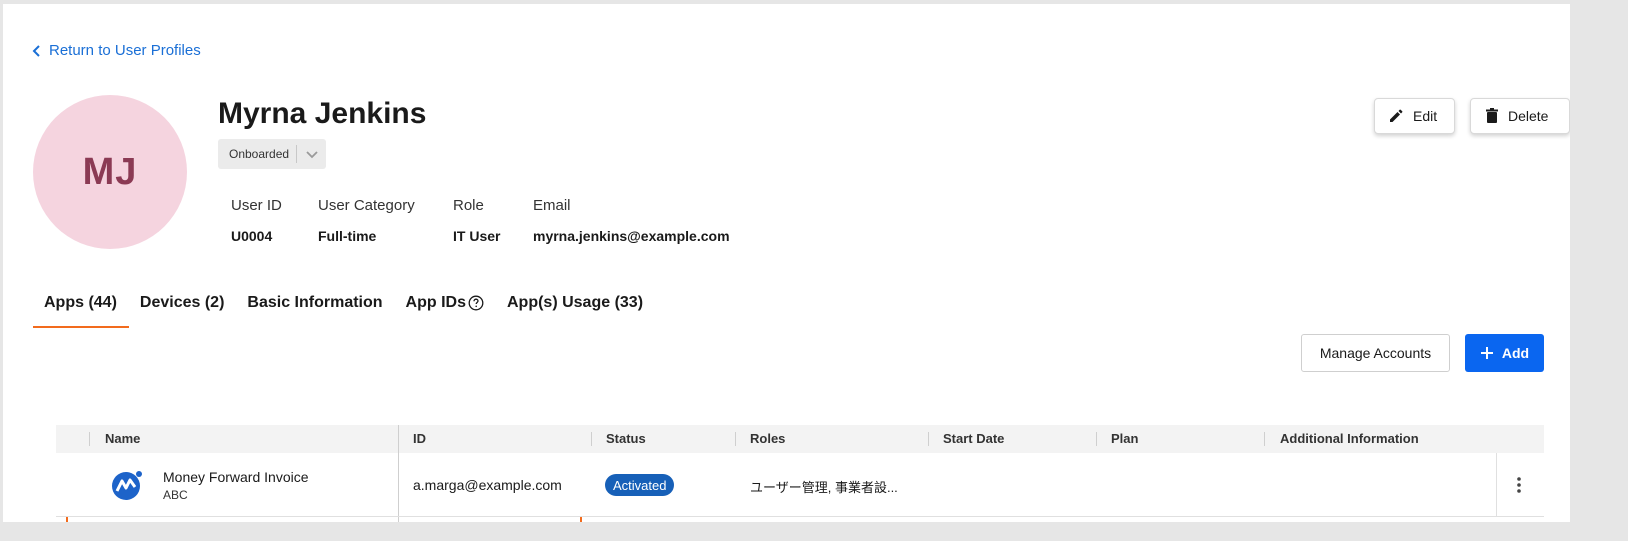  What do you see at coordinates (1349, 438) in the screenshot?
I see `column-header-additional-information: Additional Information` at bounding box center [1349, 438].